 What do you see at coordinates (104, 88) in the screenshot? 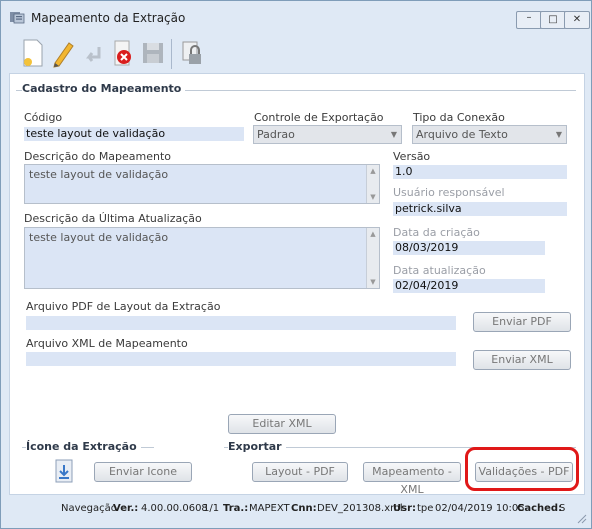
I see `section-title-cadastro: Cadastro do Mapeamento` at bounding box center [104, 88].